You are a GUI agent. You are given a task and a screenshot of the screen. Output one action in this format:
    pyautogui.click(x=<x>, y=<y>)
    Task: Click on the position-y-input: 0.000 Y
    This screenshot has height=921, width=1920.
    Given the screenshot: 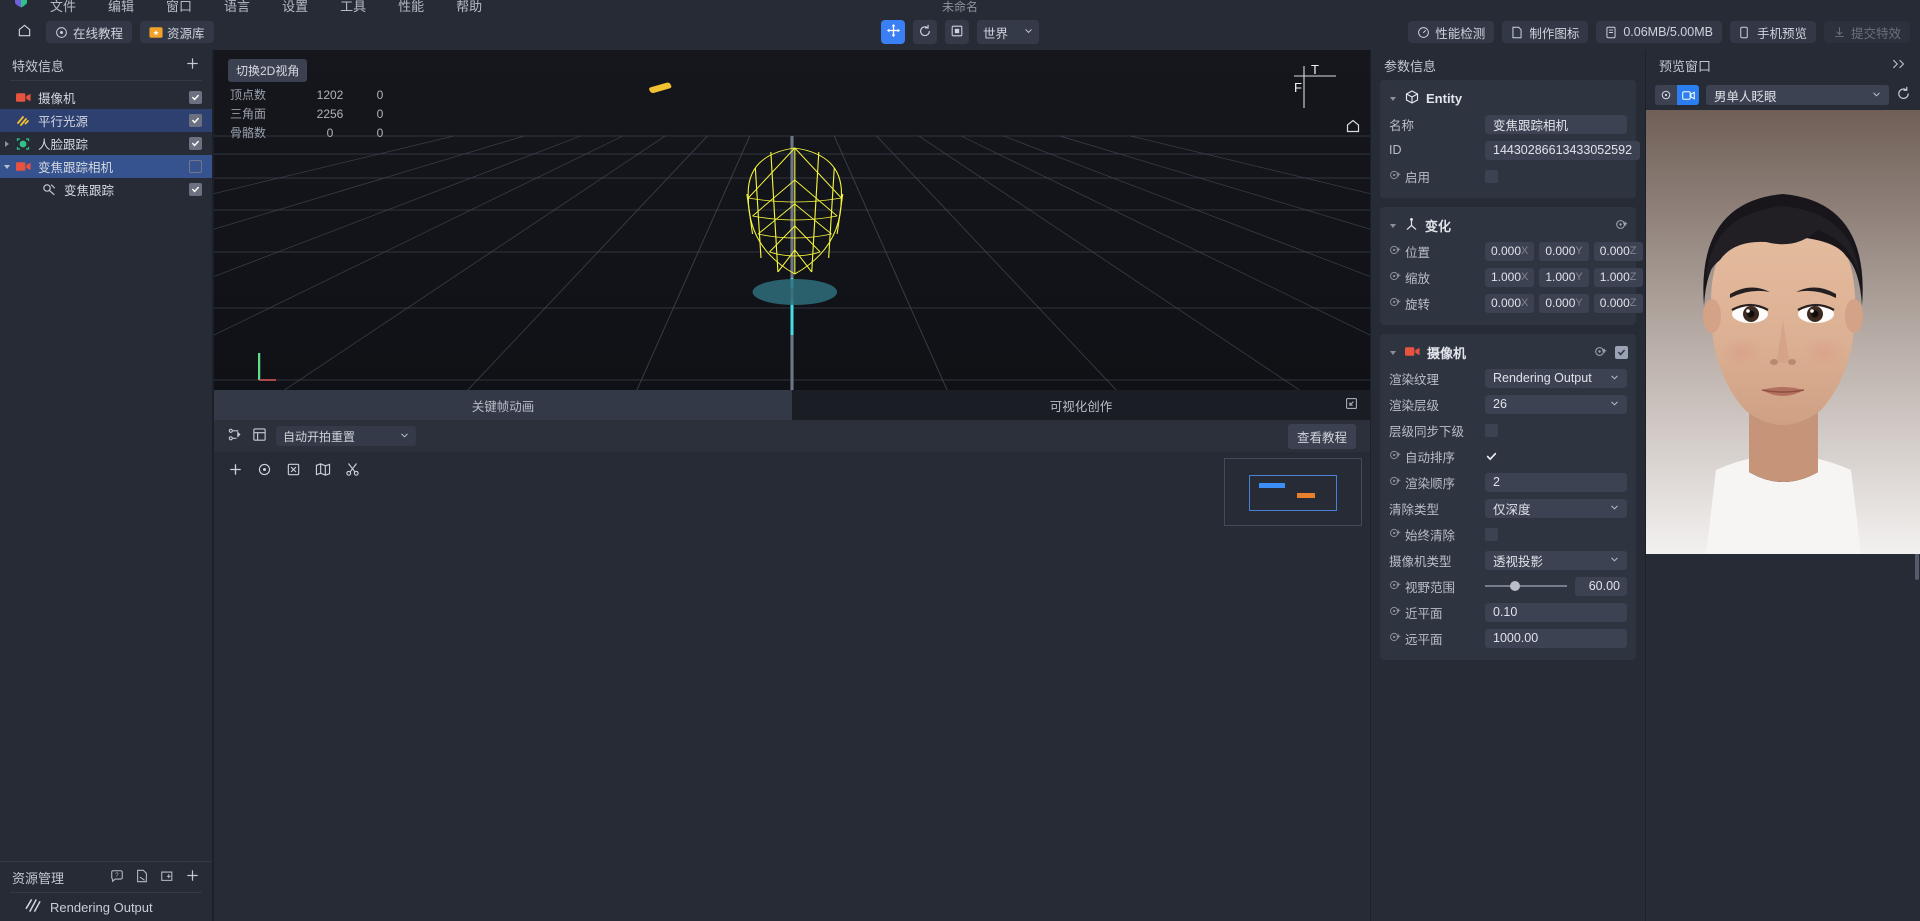 What is the action you would take?
    pyautogui.click(x=1564, y=251)
    